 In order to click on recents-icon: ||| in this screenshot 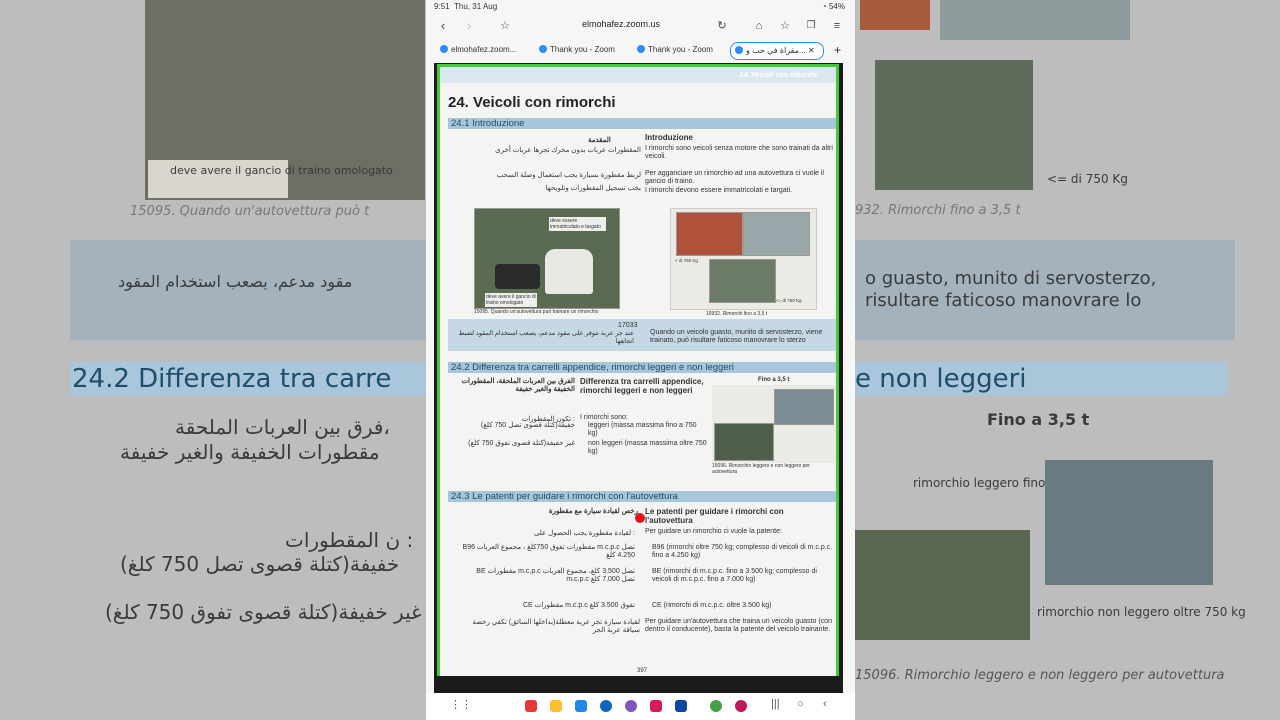, I will do `click(775, 704)`.